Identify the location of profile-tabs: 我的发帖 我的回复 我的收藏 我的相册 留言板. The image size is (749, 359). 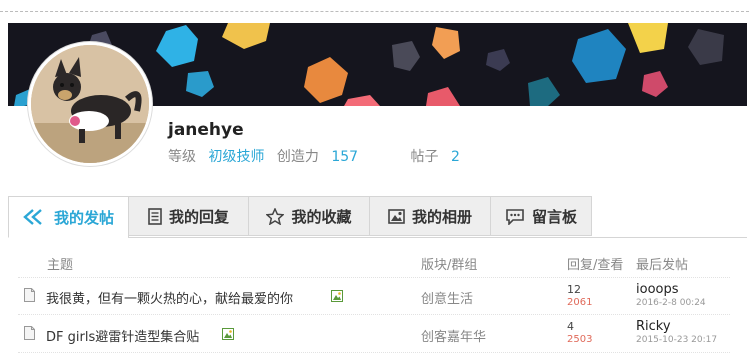
(300, 217).